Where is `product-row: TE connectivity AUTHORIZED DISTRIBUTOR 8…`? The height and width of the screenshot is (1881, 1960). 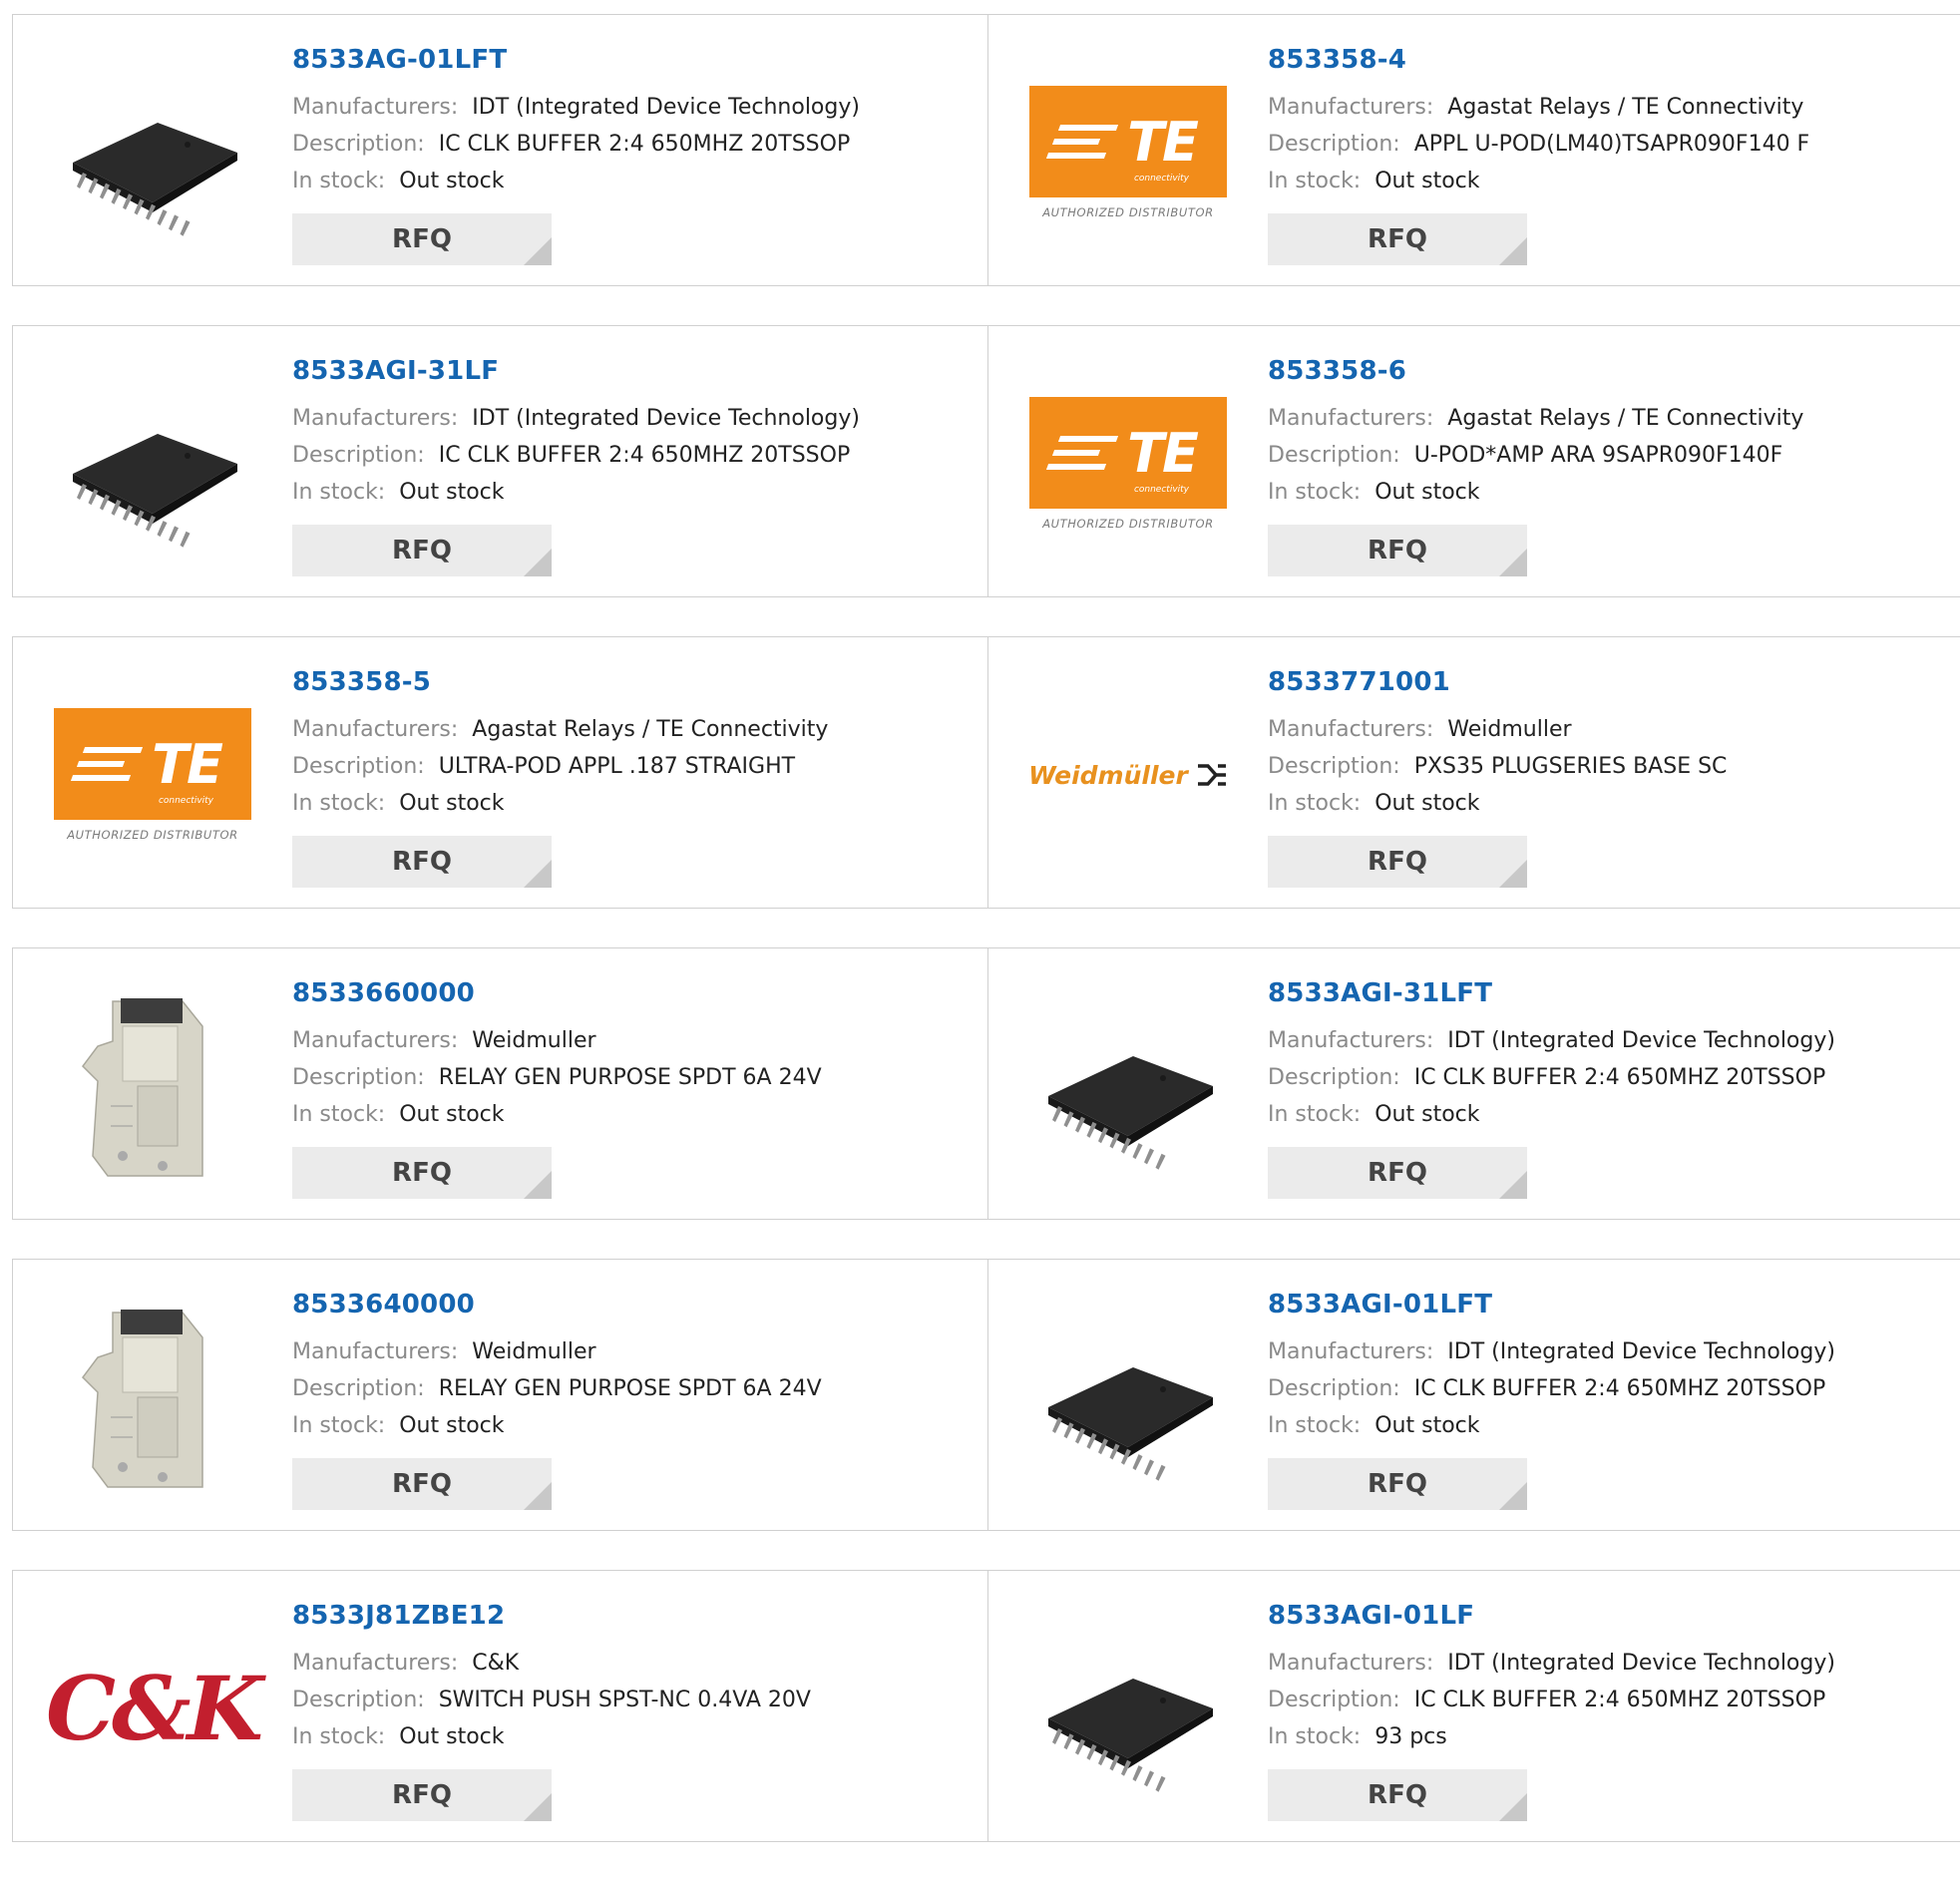
product-row: TE connectivity AUTHORIZED DISTRIBUTOR 8… is located at coordinates (986, 773).